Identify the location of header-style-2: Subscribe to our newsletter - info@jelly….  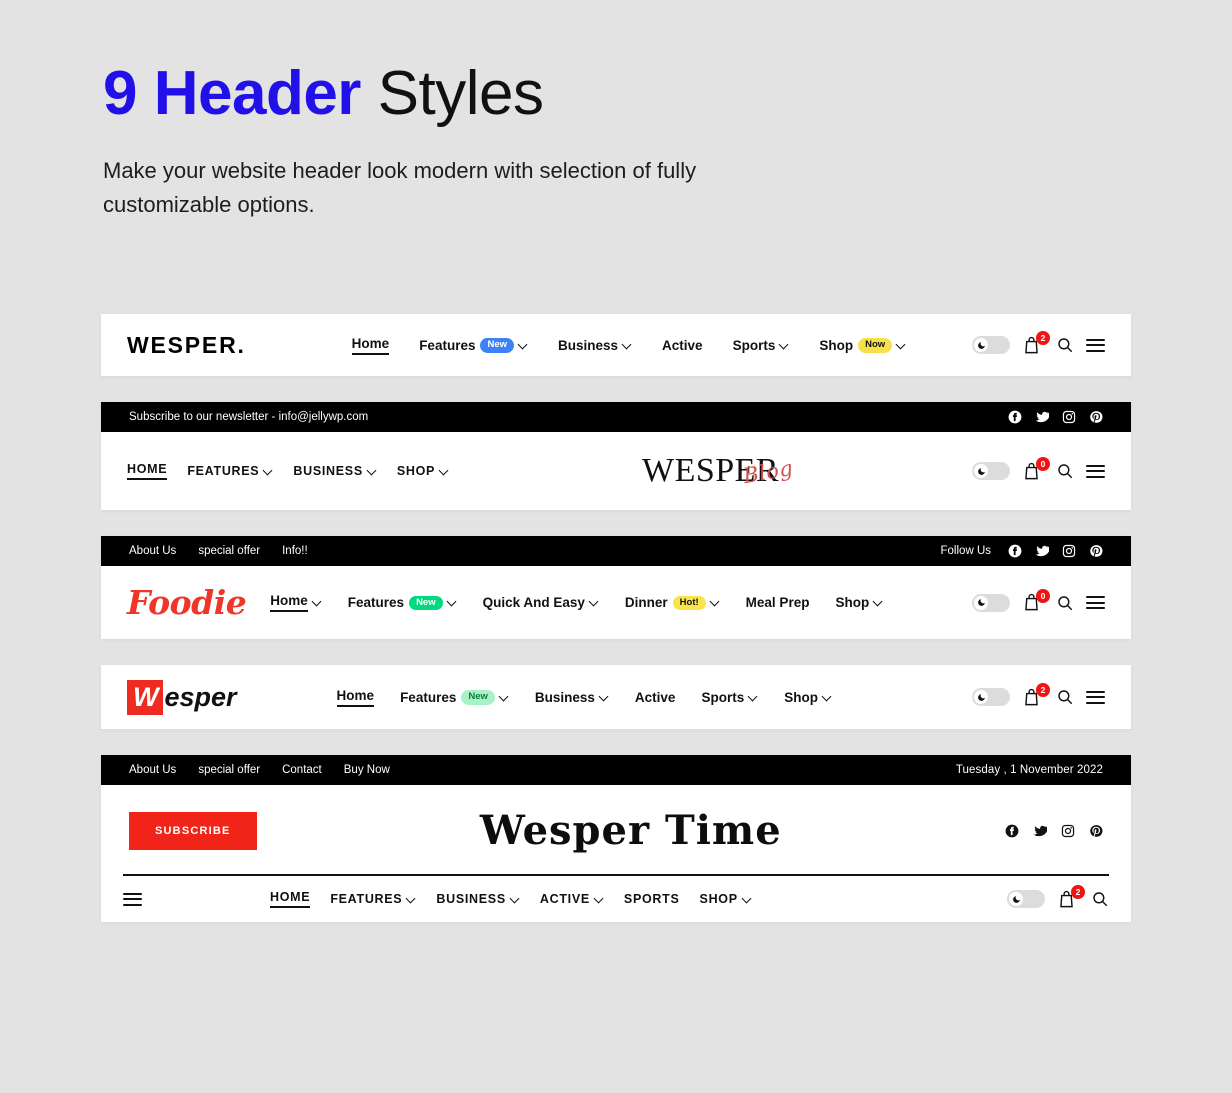
(616, 456).